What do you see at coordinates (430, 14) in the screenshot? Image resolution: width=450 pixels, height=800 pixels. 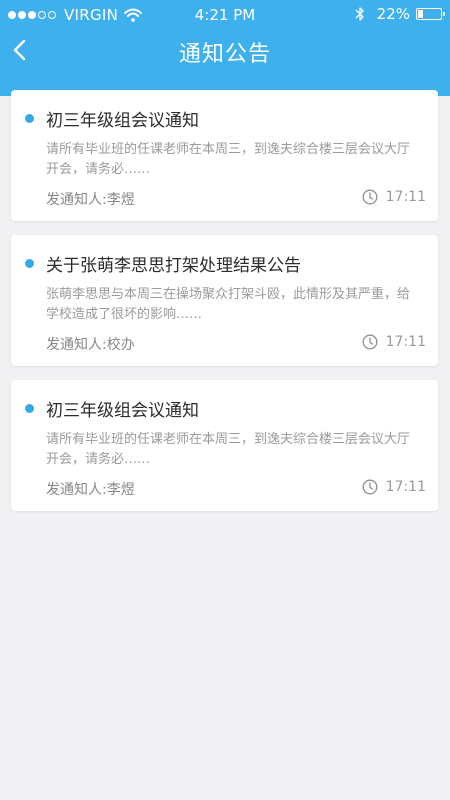 I see `battery-icon` at bounding box center [430, 14].